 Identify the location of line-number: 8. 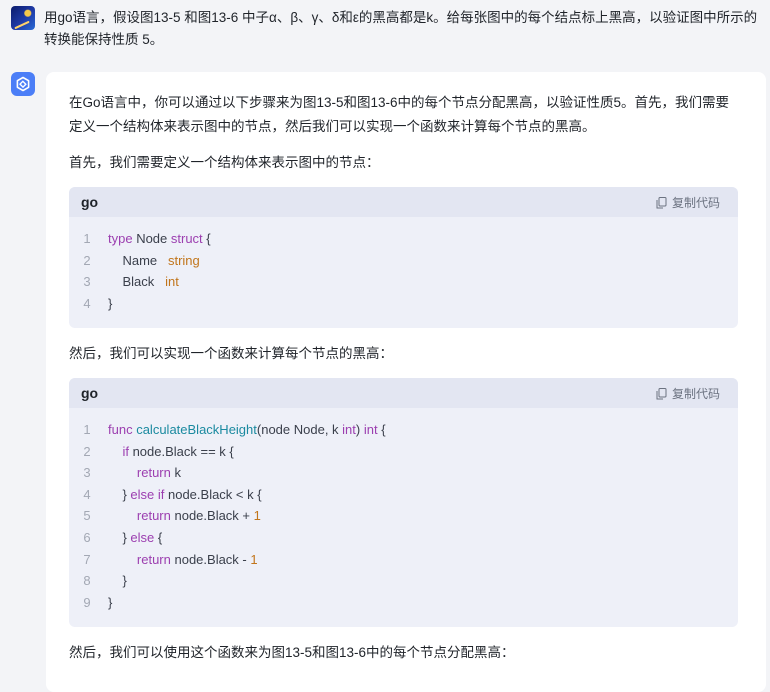
(87, 581).